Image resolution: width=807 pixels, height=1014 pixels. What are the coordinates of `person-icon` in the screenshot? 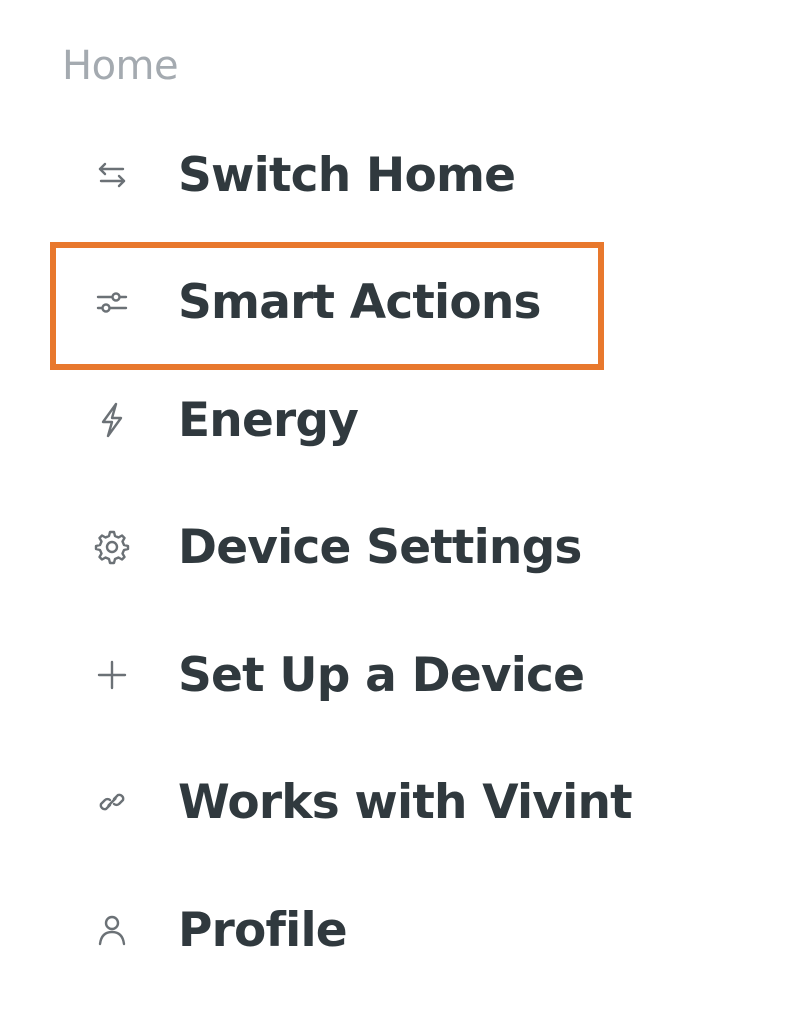 It's located at (112, 930).